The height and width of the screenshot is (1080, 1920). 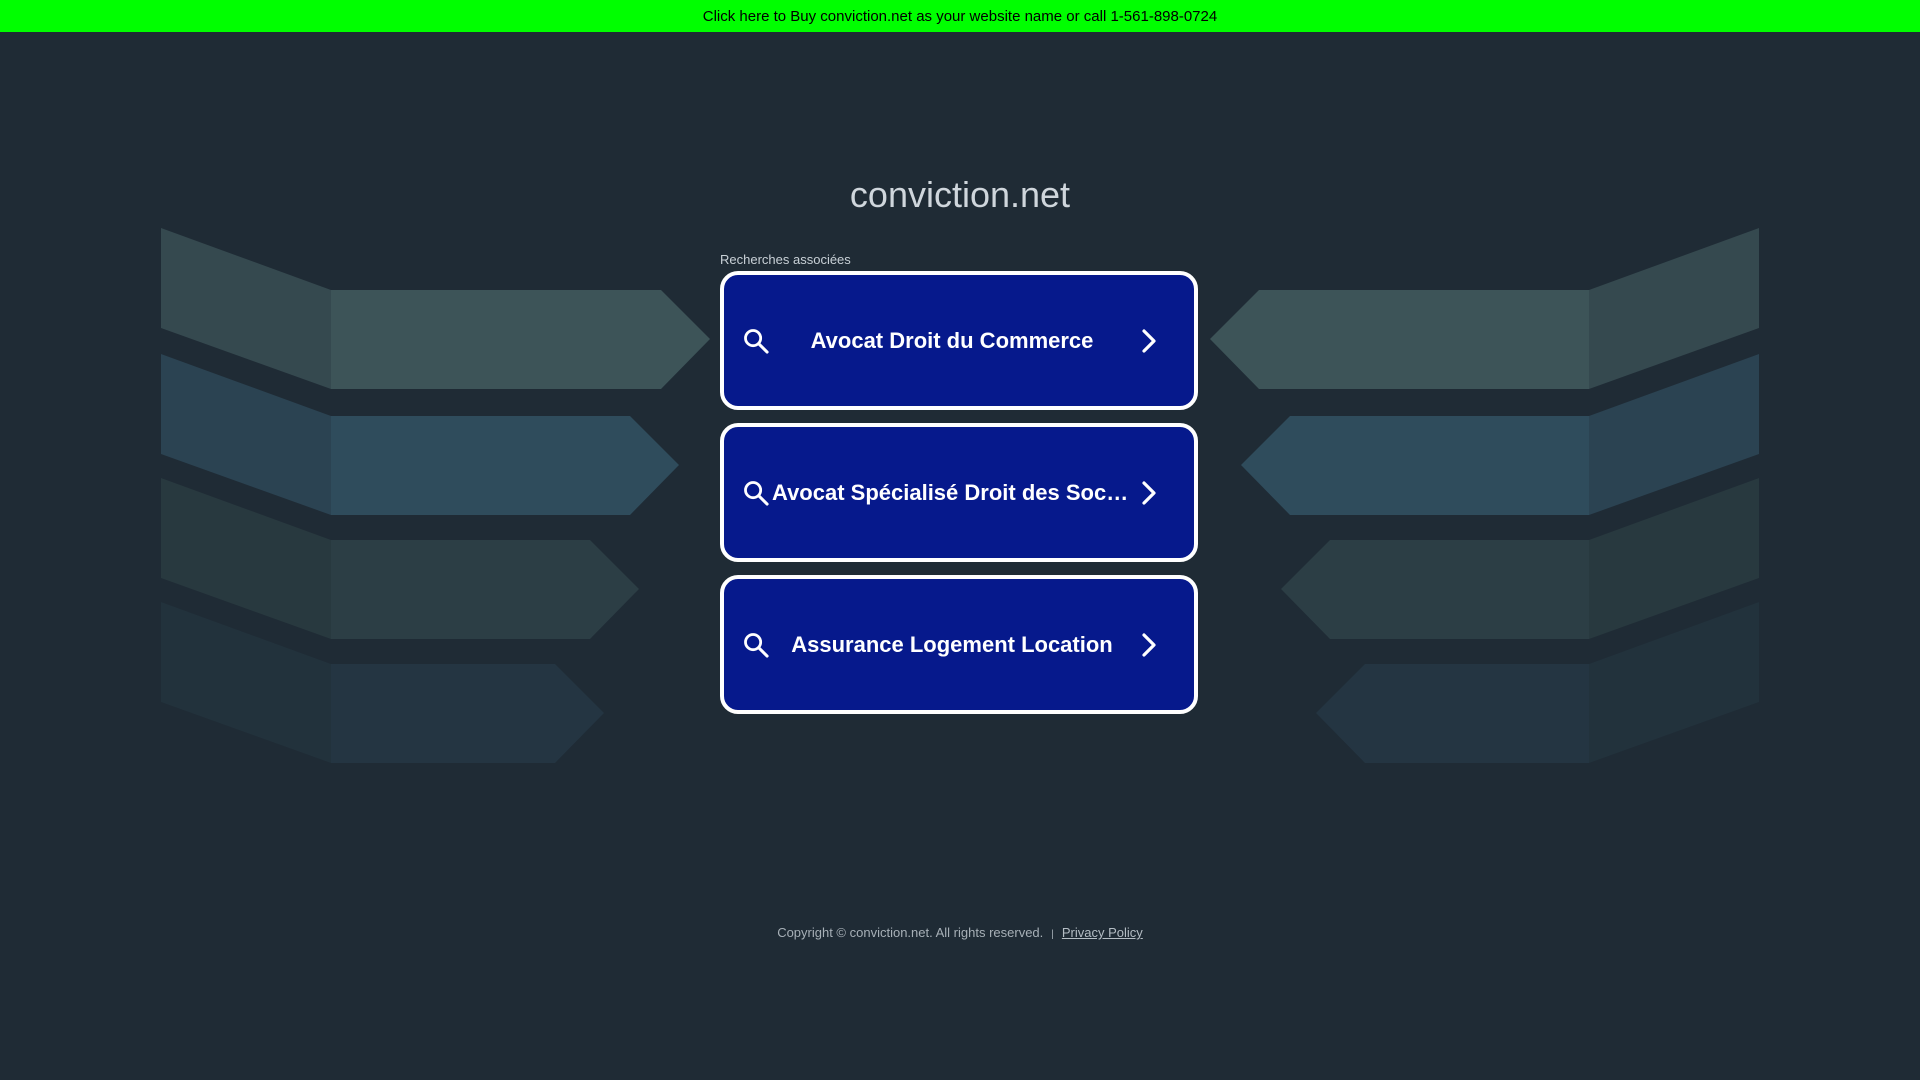 I want to click on related-search-link-3: Assurance Logement Location, so click(x=959, y=644).